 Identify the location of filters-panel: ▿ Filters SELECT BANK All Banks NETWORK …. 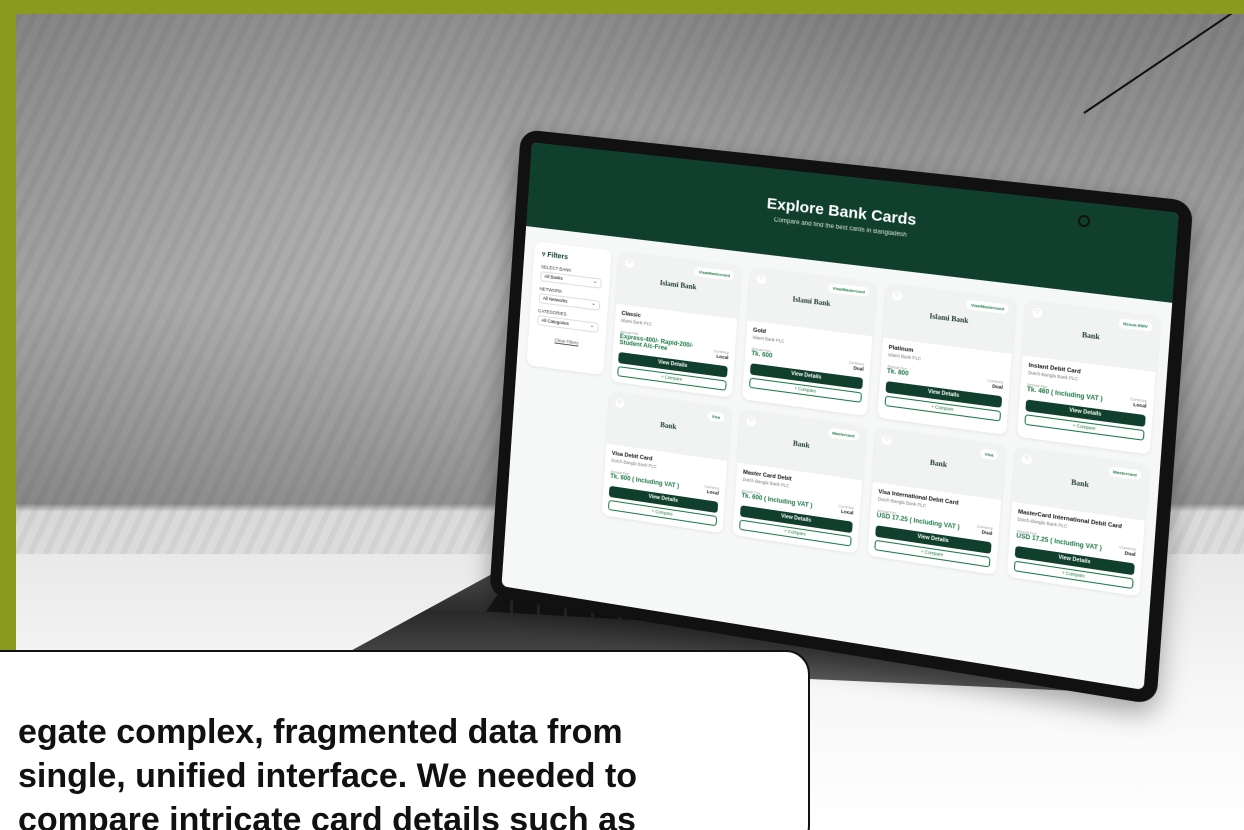
(569, 308).